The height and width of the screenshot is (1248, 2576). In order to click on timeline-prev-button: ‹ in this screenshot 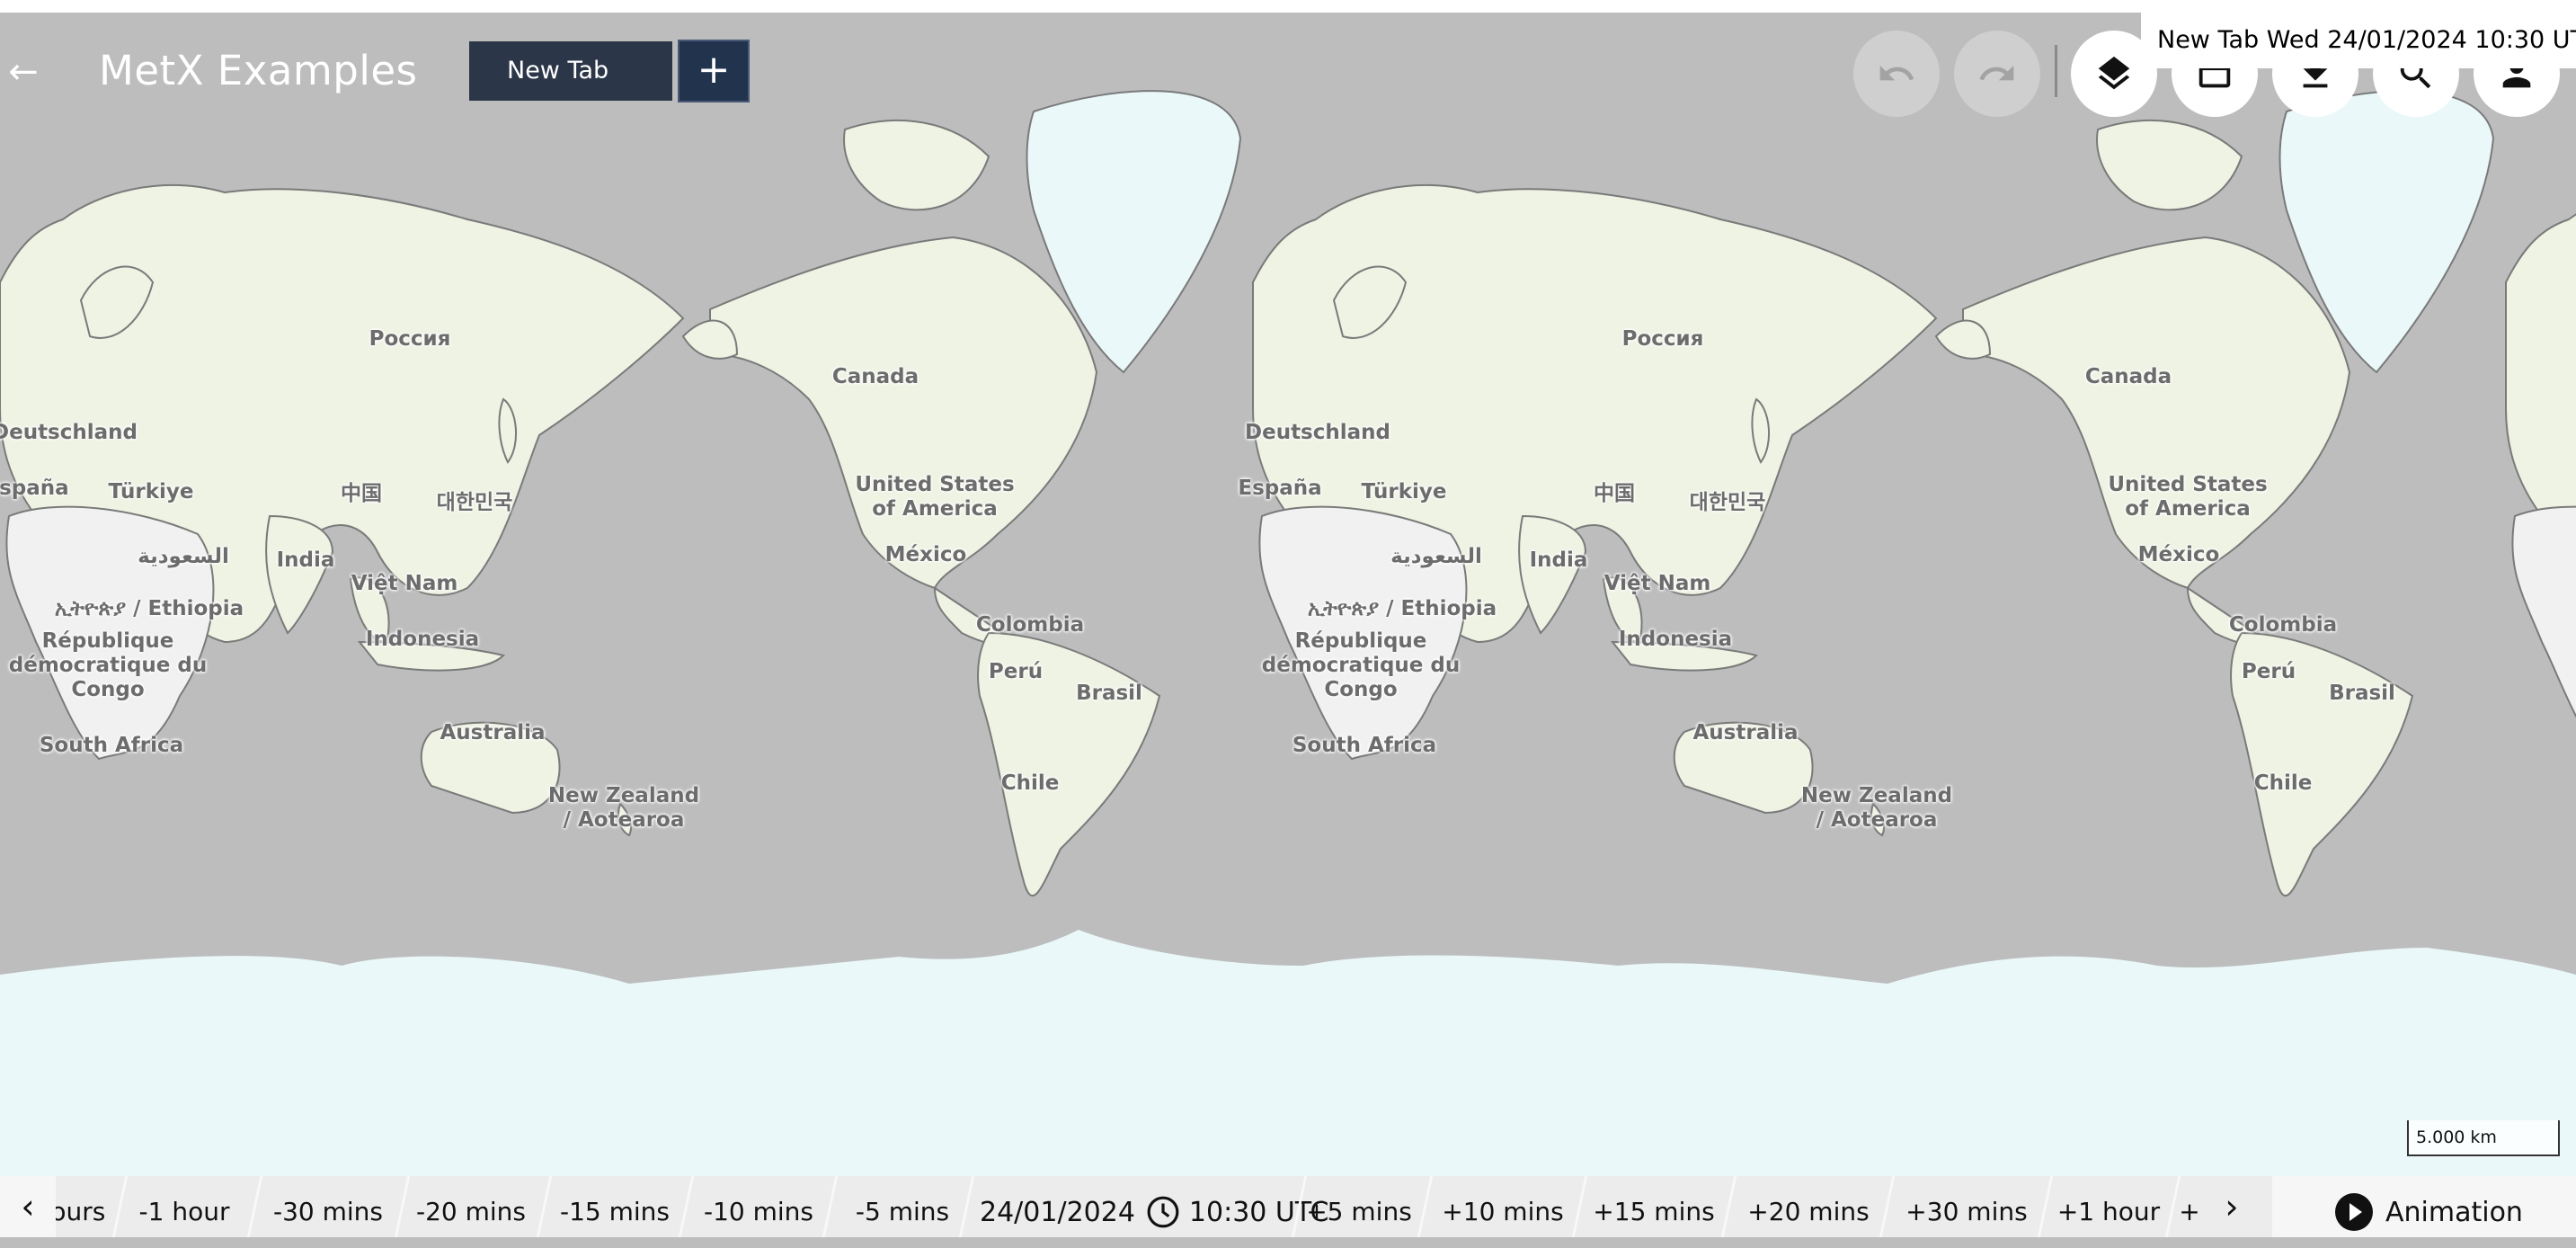, I will do `click(28, 1206)`.